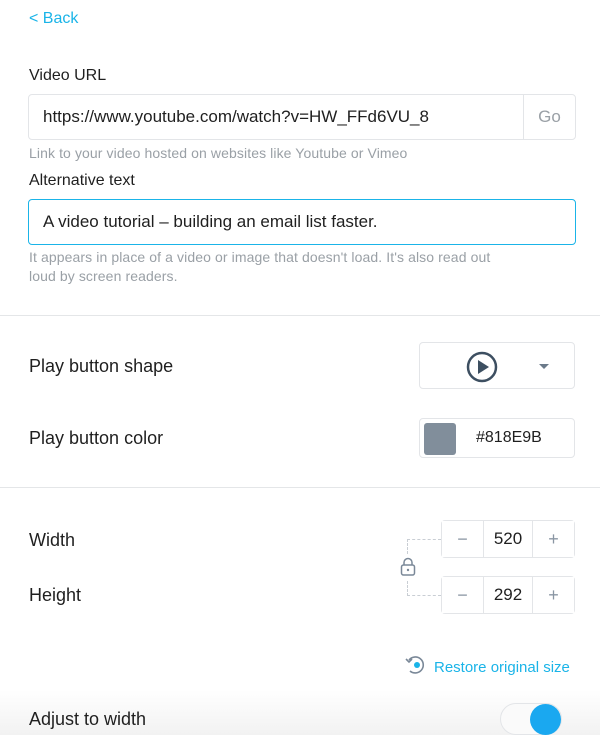  Describe the element at coordinates (502, 667) in the screenshot. I see `restore-label: Restore original size` at that location.